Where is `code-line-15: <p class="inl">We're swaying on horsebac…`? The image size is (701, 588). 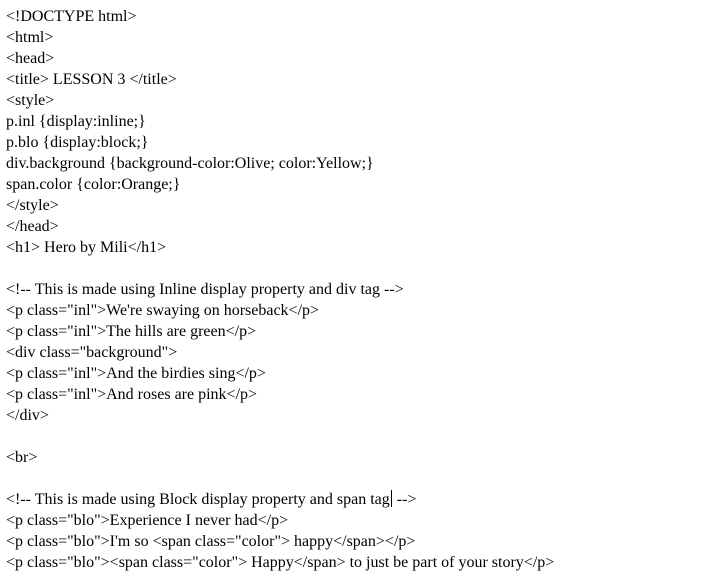 code-line-15: <p class="inl">We're swaying on horsebac… is located at coordinates (163, 310).